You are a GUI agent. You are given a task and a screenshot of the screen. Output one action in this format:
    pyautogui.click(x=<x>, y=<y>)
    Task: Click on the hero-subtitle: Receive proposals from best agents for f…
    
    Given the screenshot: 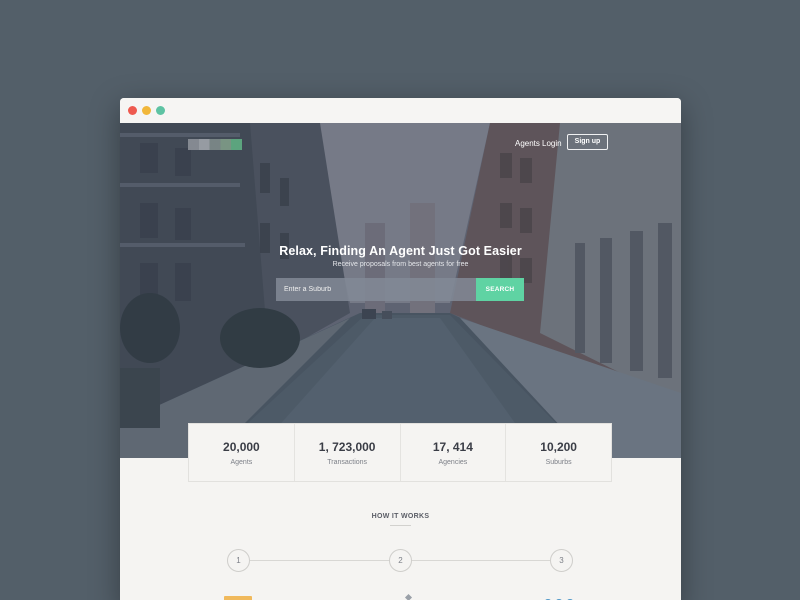 What is the action you would take?
    pyautogui.click(x=400, y=264)
    